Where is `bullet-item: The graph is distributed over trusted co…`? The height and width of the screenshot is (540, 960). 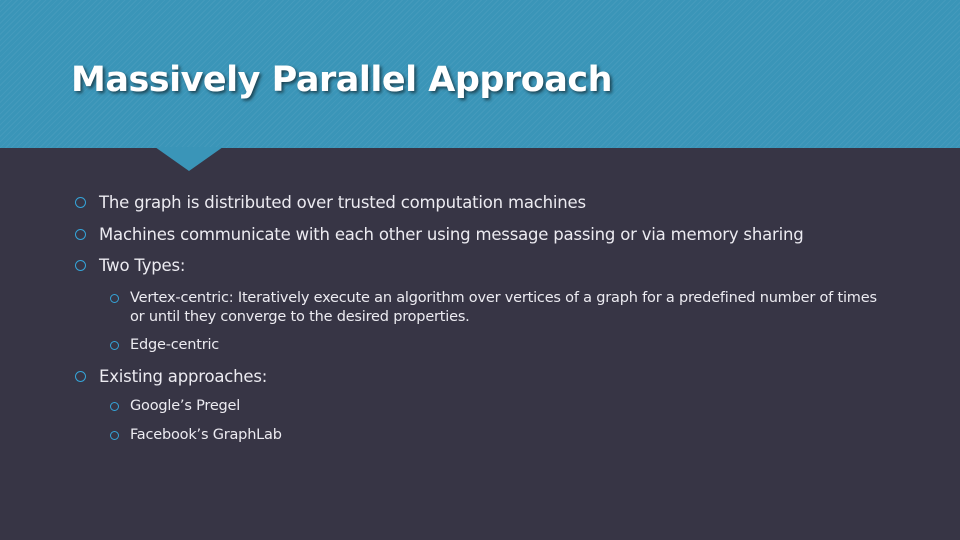 bullet-item: The graph is distributed over trusted co… is located at coordinates (330, 202).